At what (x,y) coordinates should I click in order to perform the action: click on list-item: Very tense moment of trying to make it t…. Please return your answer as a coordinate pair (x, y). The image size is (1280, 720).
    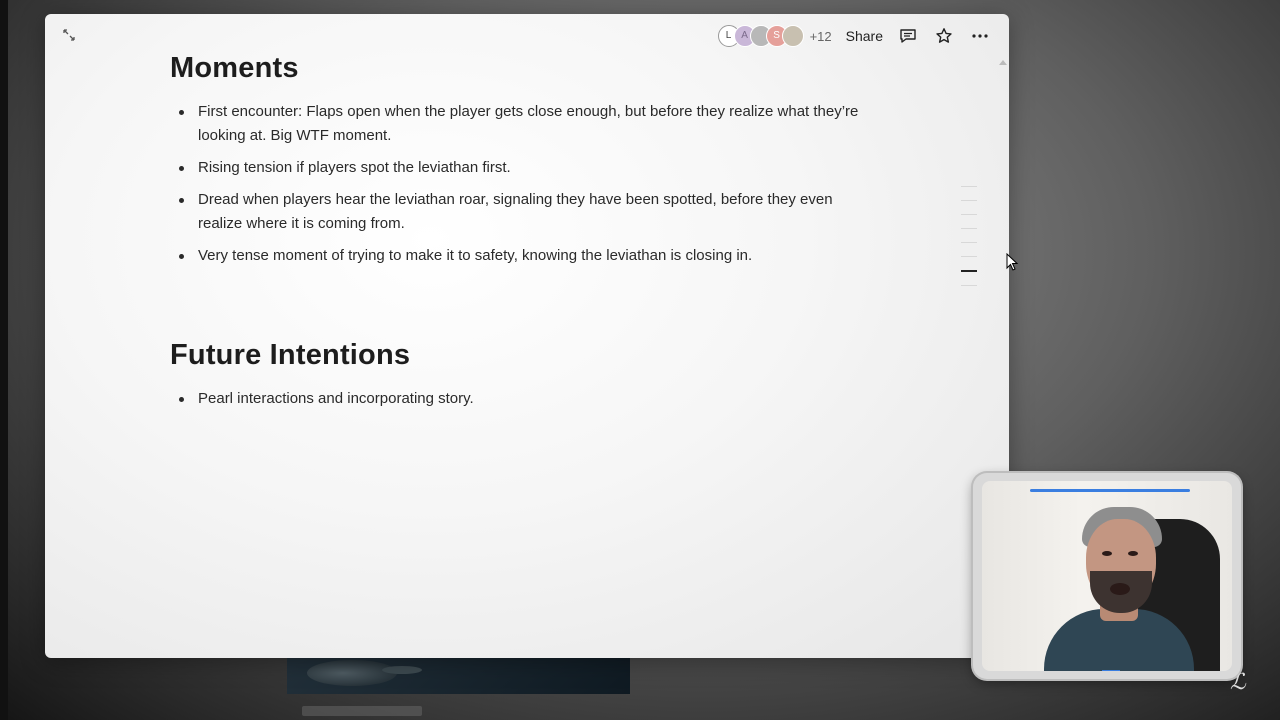
    Looking at the image, I should click on (515, 256).